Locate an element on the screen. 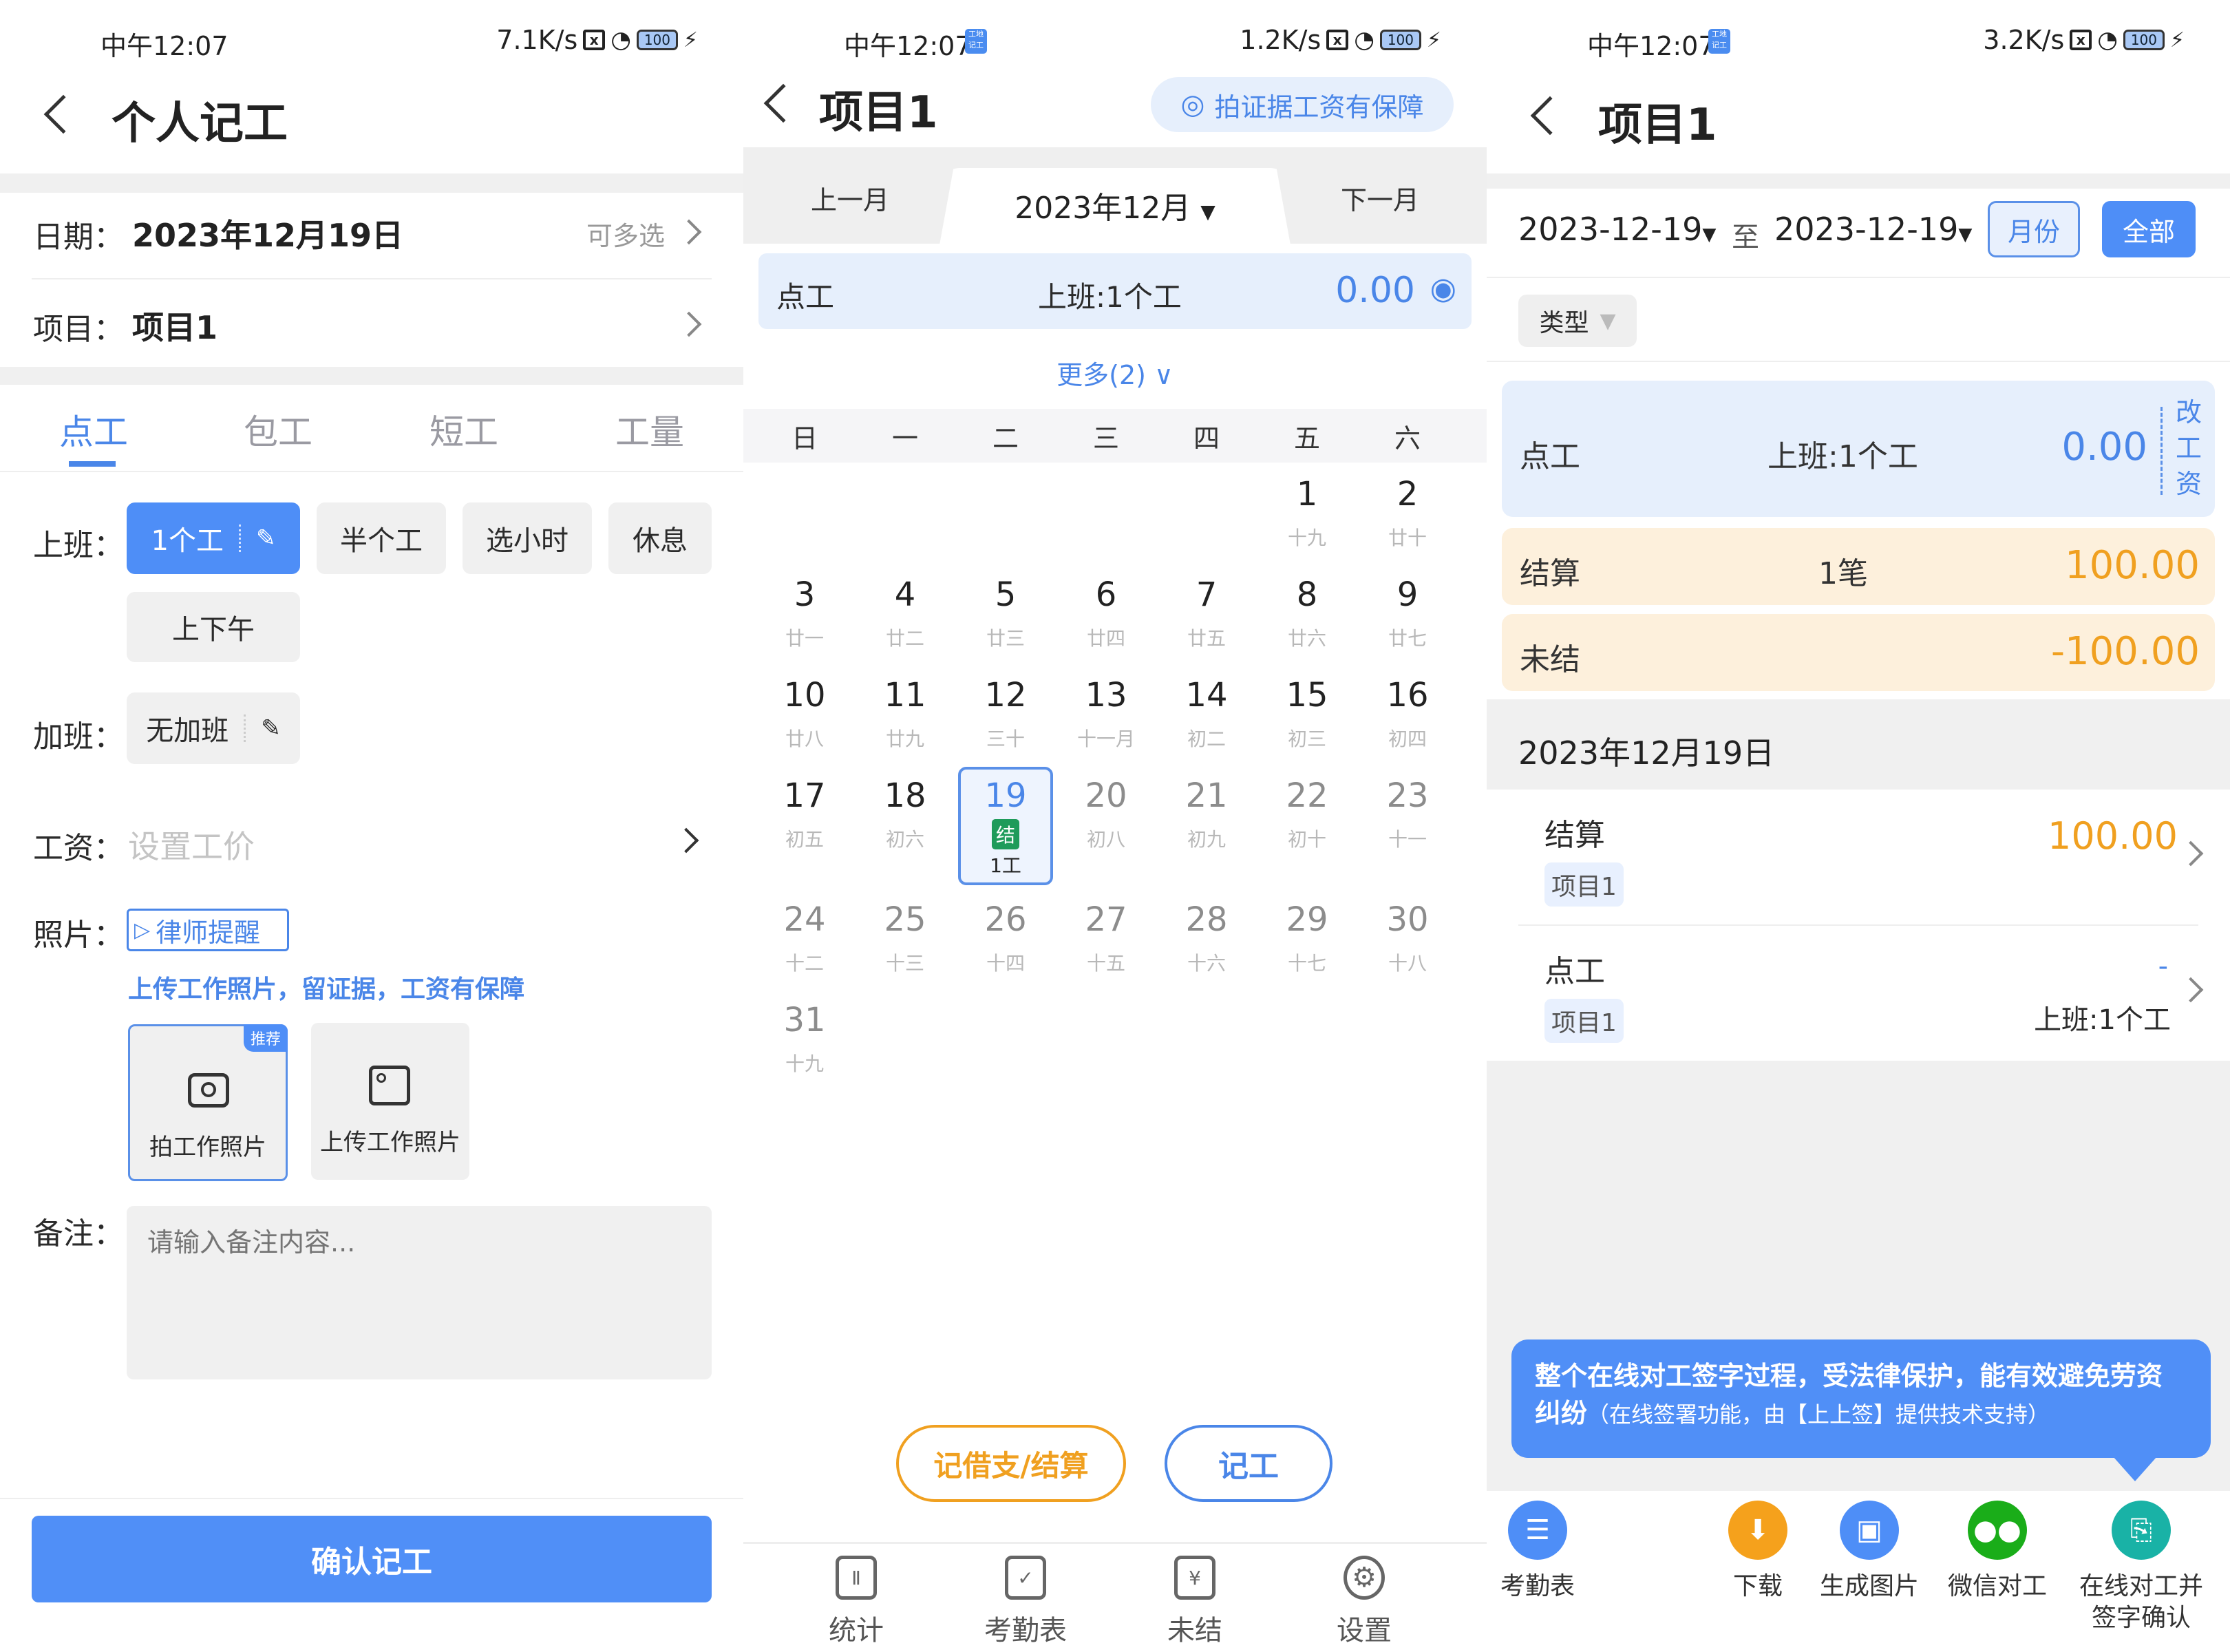 This screenshot has height=1652, width=2230. calendar-day: 29 十七 is located at coordinates (1307, 938).